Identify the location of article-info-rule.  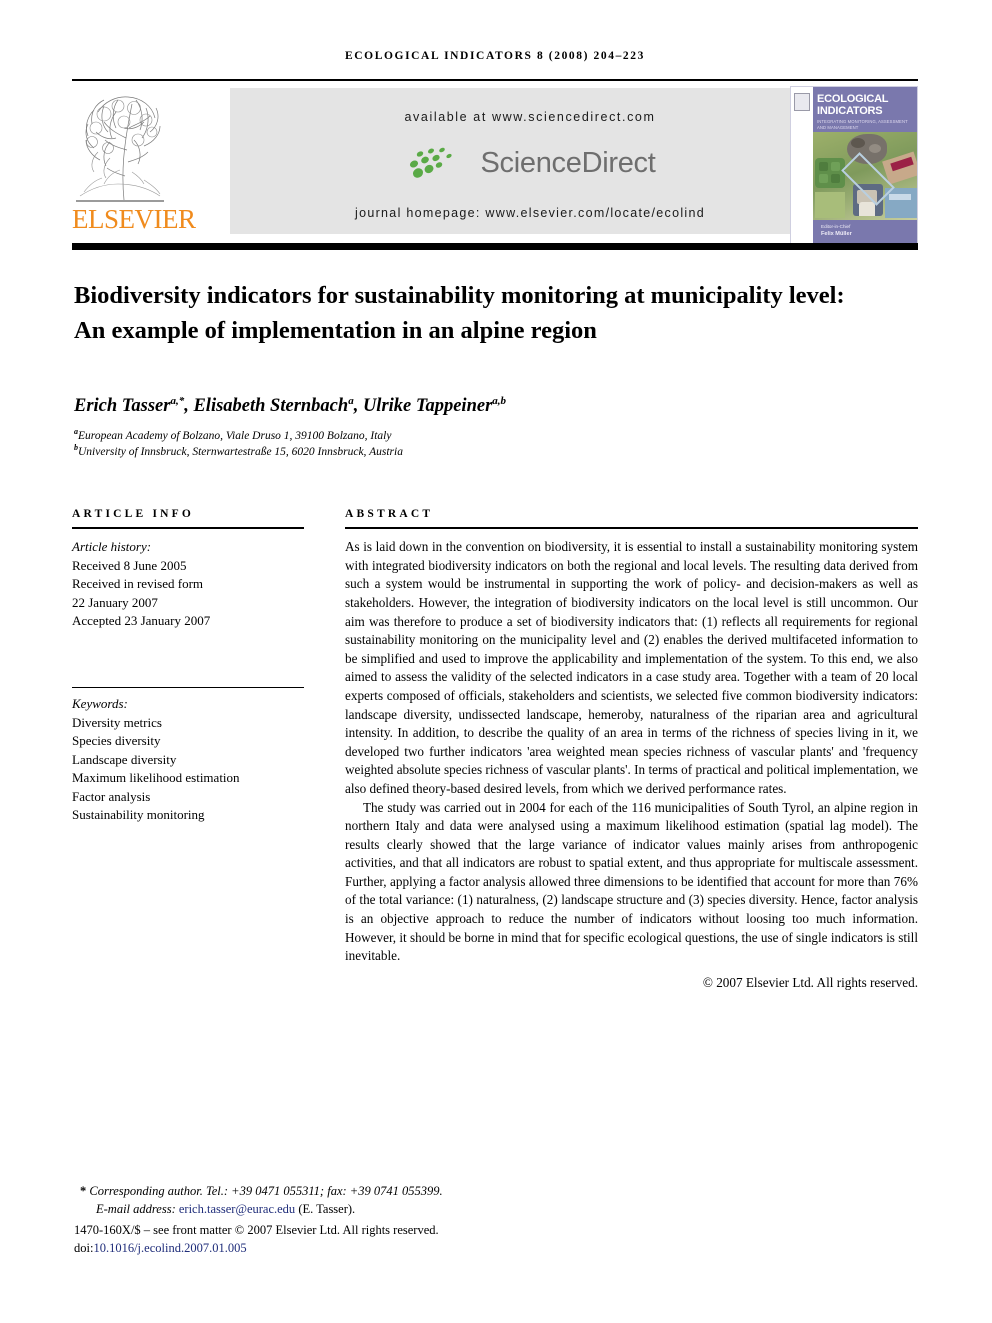
(188, 528).